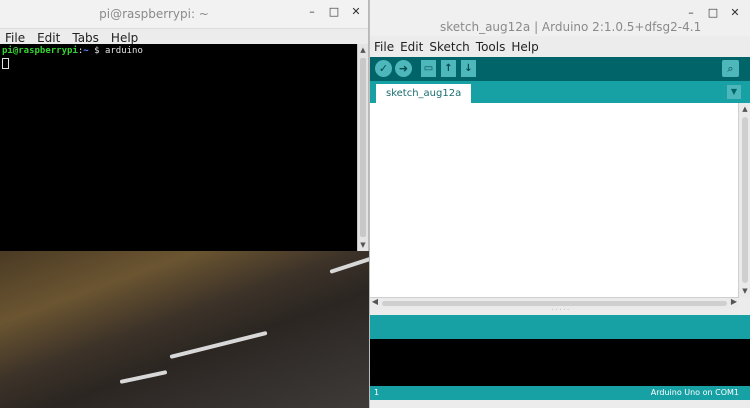 The image size is (750, 408). I want to click on terminal-window-controls: – □ ✕, so click(334, 11).